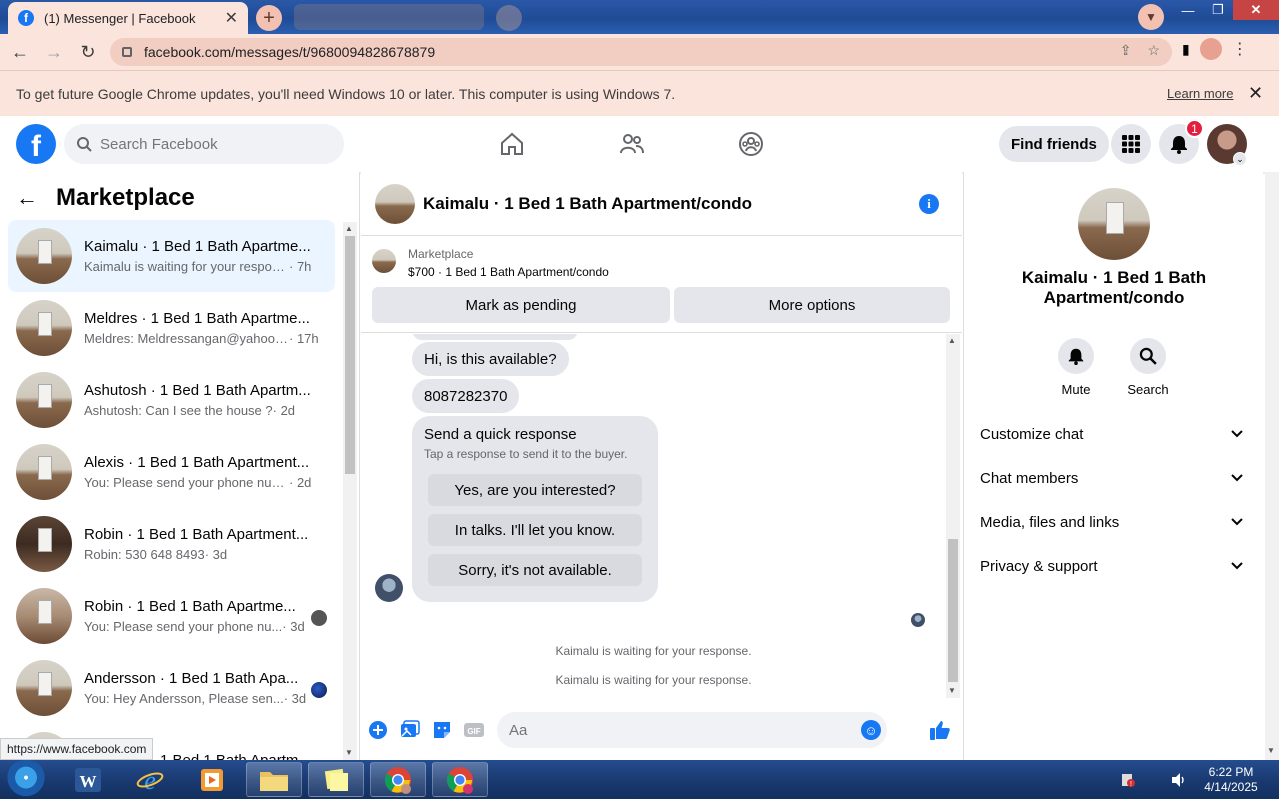 The image size is (1279, 799). Describe the element at coordinates (336, 779) in the screenshot. I see `sticky-notes-icon` at that location.